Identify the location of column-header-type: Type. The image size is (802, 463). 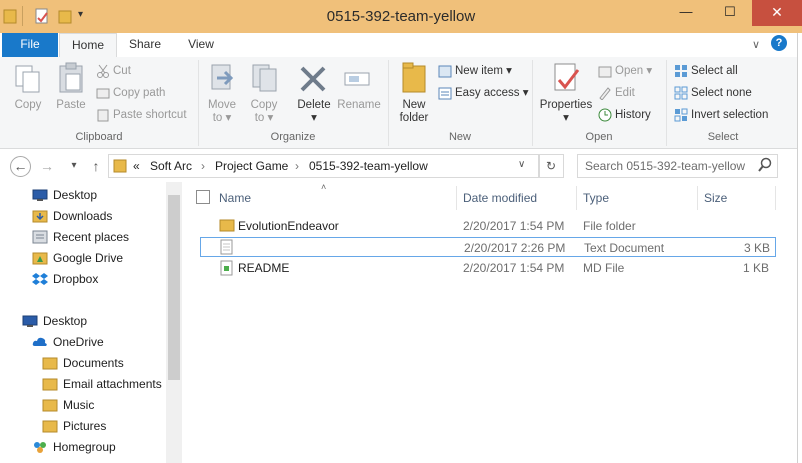
(596, 198).